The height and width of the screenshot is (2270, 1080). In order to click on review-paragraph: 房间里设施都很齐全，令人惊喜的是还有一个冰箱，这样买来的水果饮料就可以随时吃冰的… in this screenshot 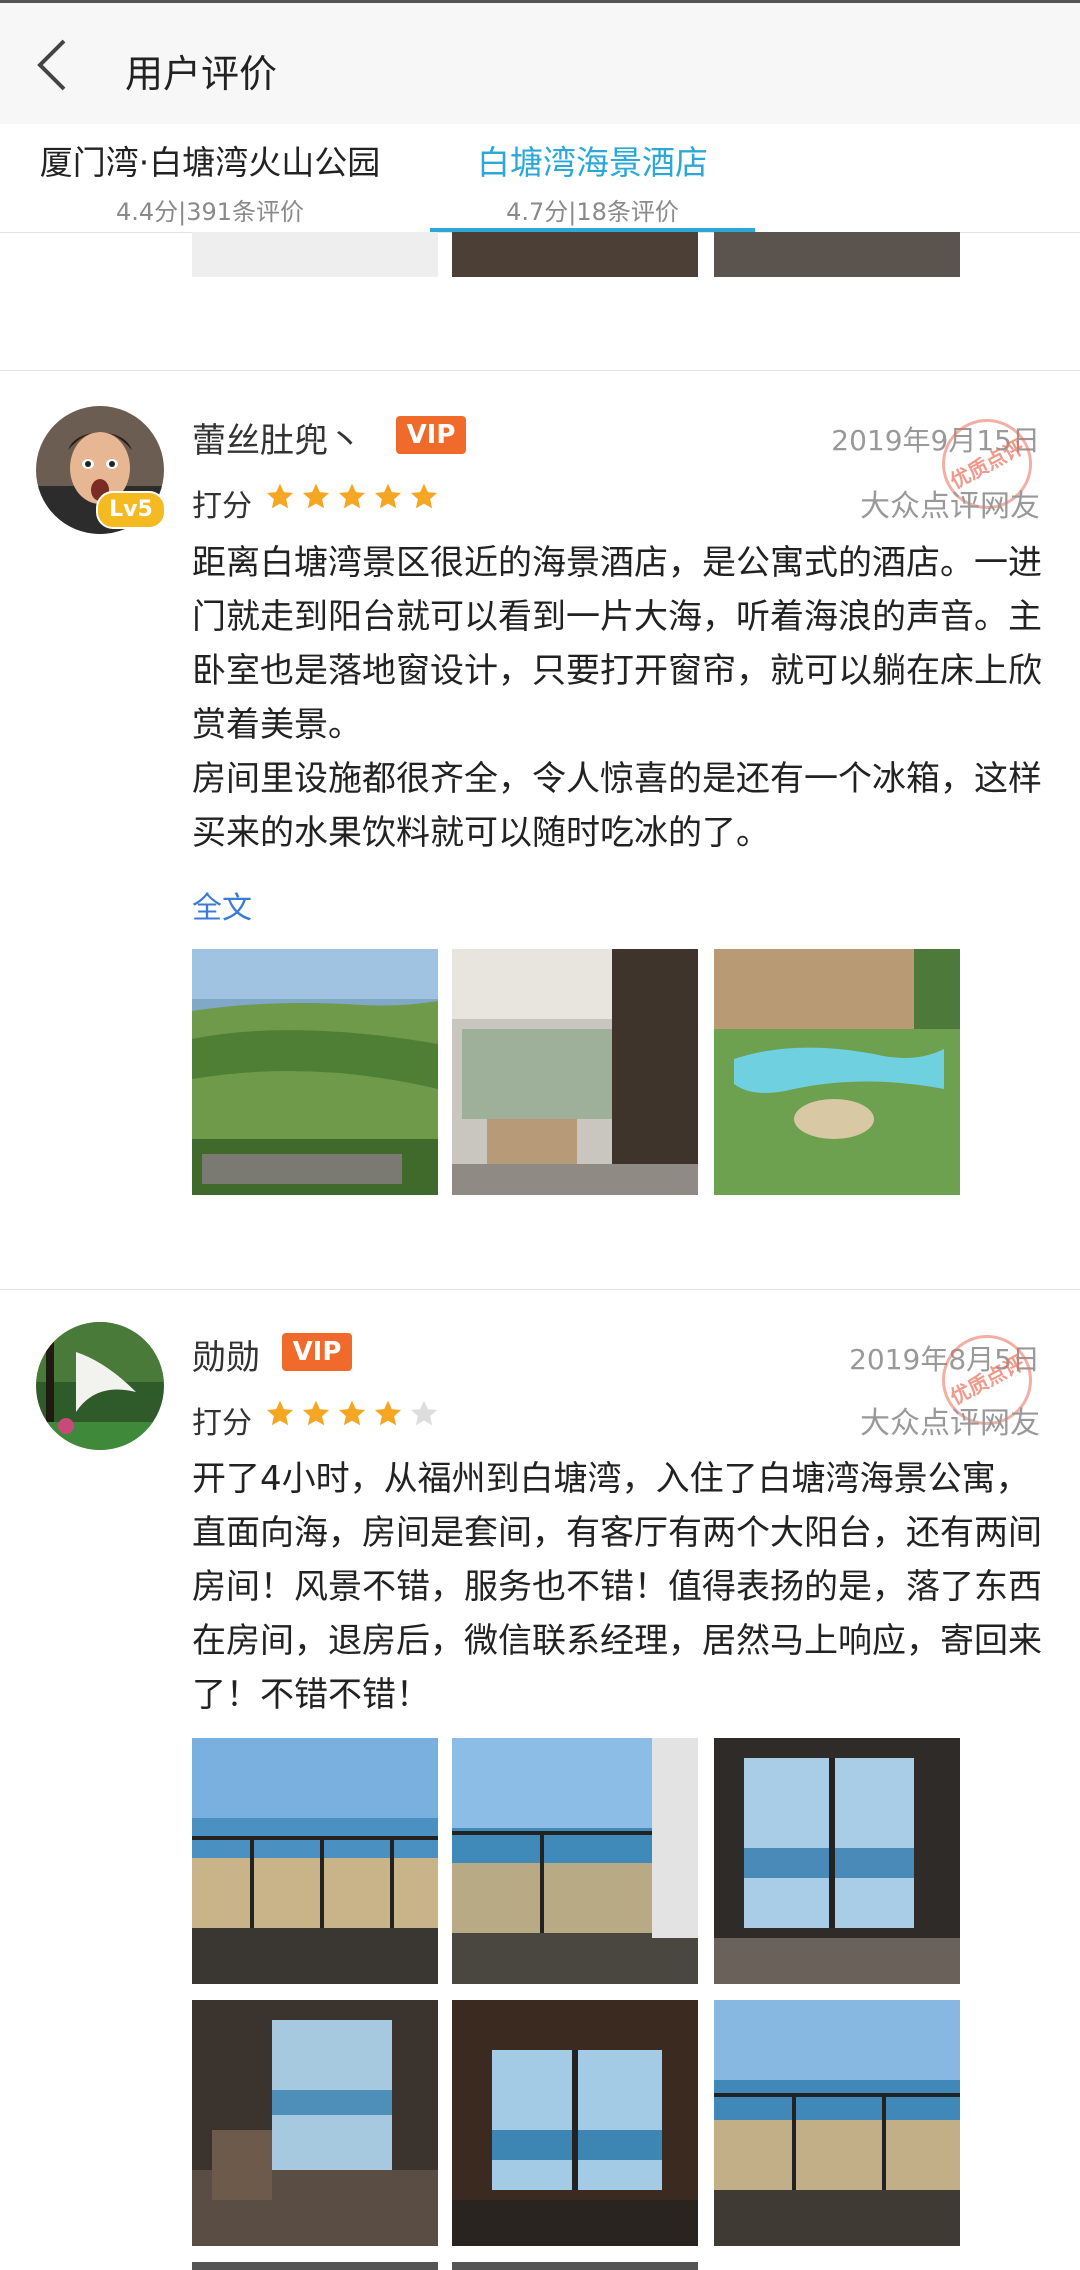, I will do `click(617, 806)`.